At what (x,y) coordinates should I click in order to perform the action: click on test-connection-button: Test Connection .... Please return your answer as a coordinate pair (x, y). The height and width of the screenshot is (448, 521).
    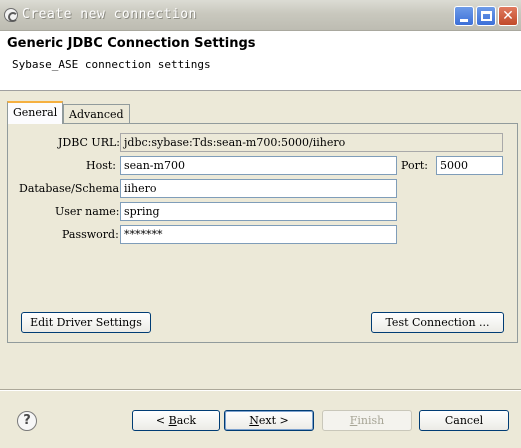
    Looking at the image, I should click on (437, 322).